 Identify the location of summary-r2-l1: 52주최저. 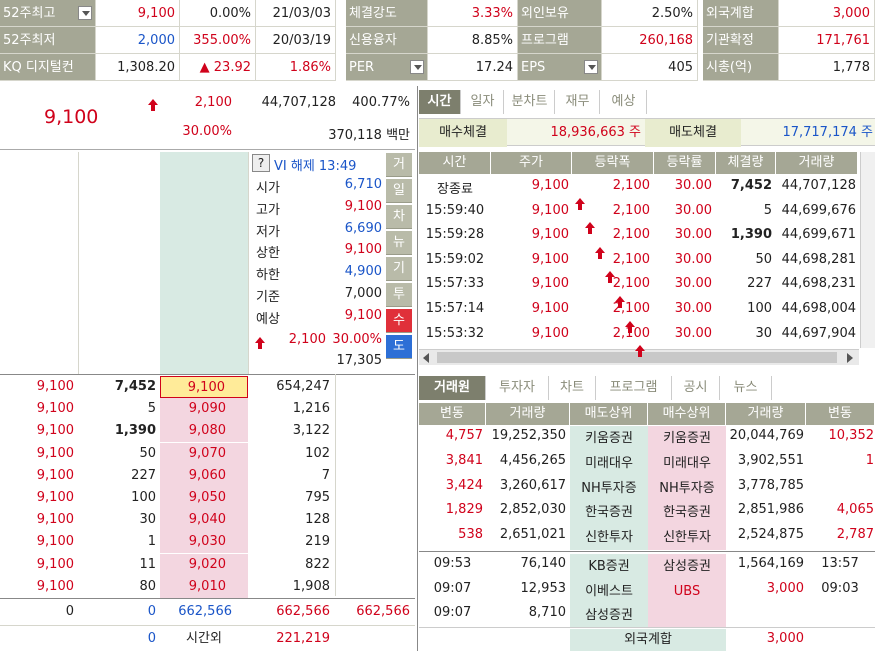
(48, 40).